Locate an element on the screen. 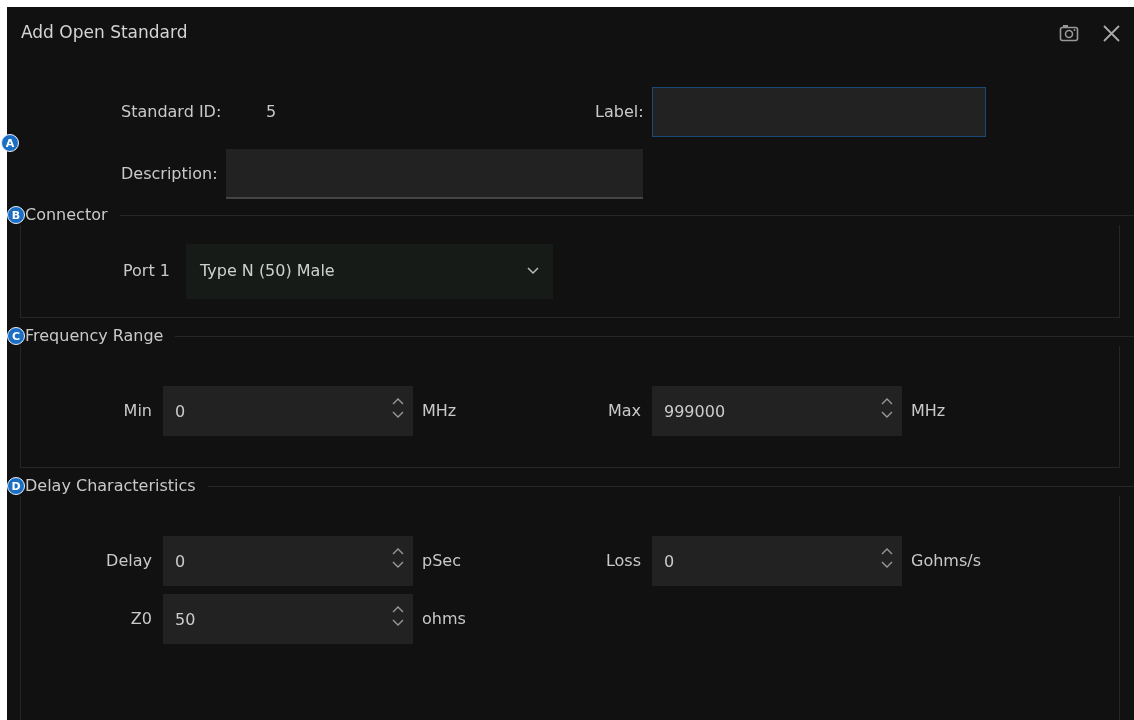 The width and height of the screenshot is (1134, 720). unit-label: Gohms/s is located at coordinates (945, 561).